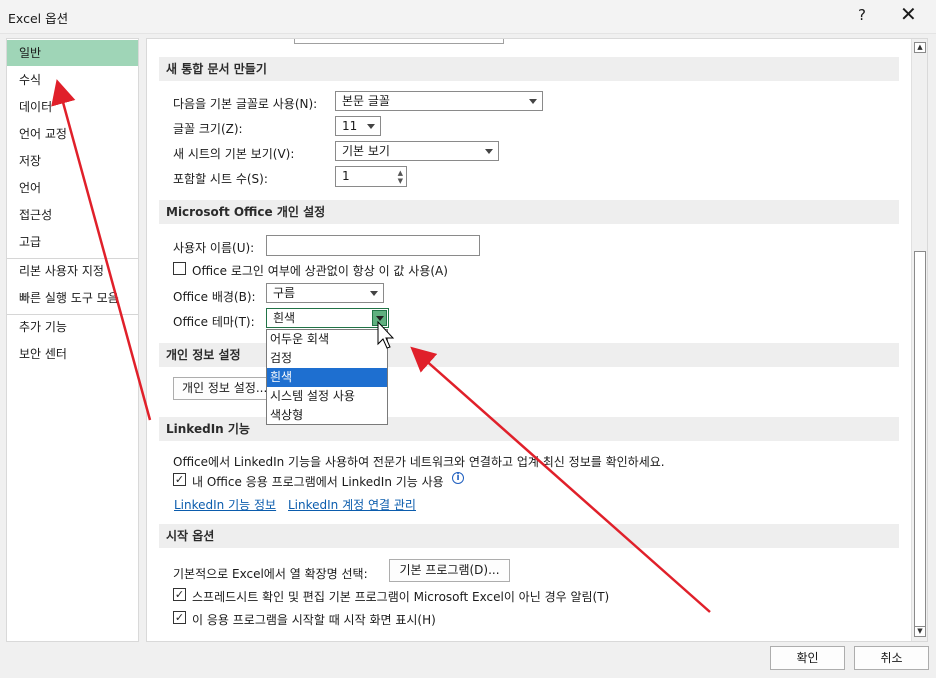 Image resolution: width=936 pixels, height=678 pixels. Describe the element at coordinates (72, 354) in the screenshot. I see `nav-item-trust-center: 보안 센터` at that location.